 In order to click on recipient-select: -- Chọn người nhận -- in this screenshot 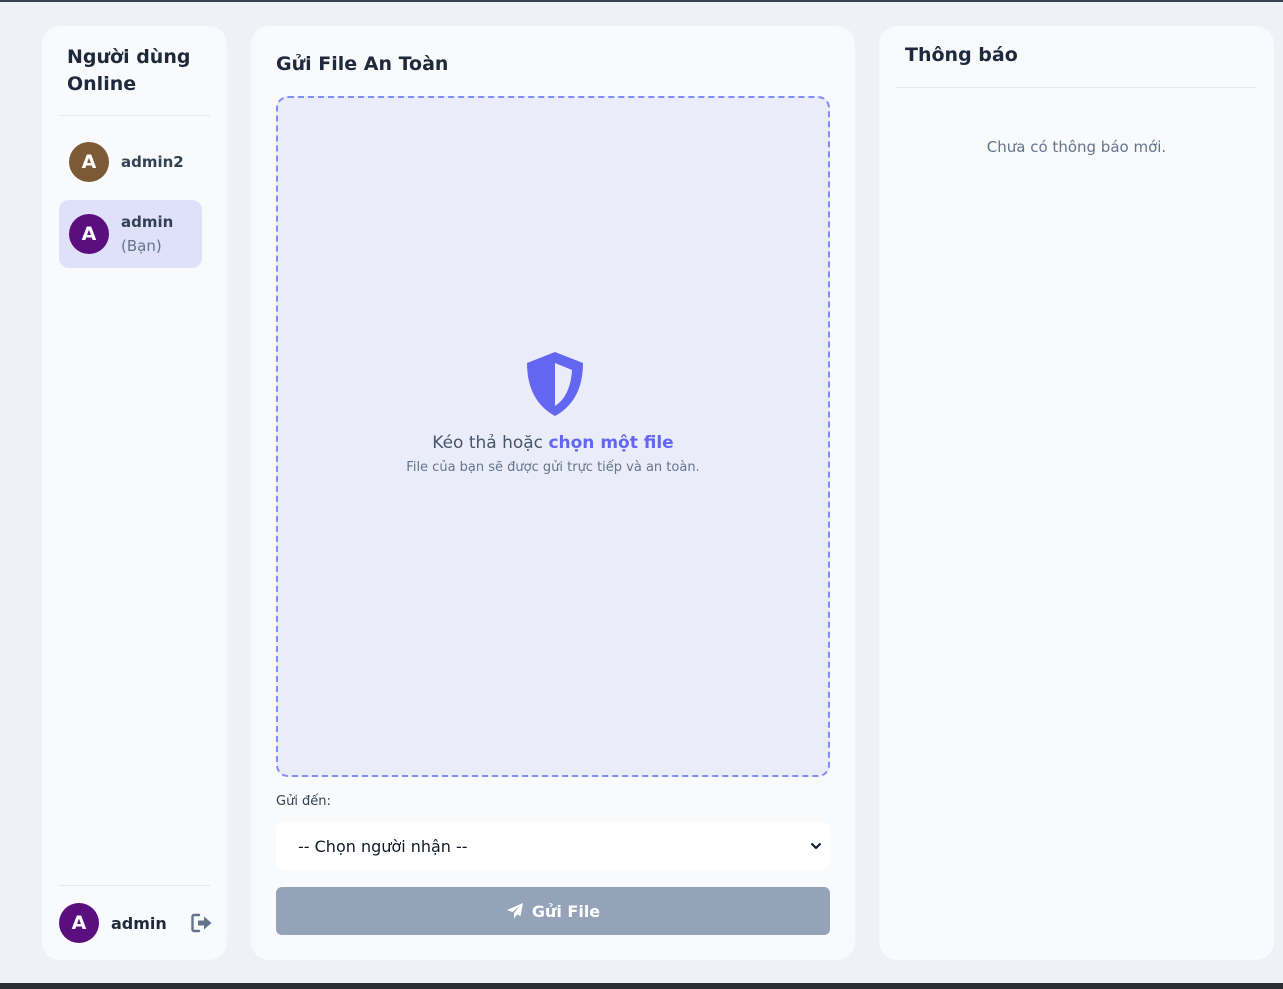, I will do `click(553, 846)`.